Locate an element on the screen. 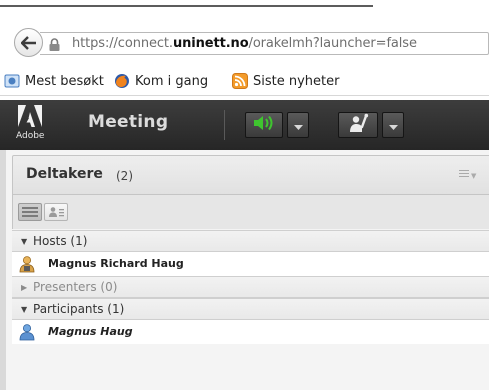 The height and width of the screenshot is (390, 489). list-view-button is located at coordinates (30, 212).